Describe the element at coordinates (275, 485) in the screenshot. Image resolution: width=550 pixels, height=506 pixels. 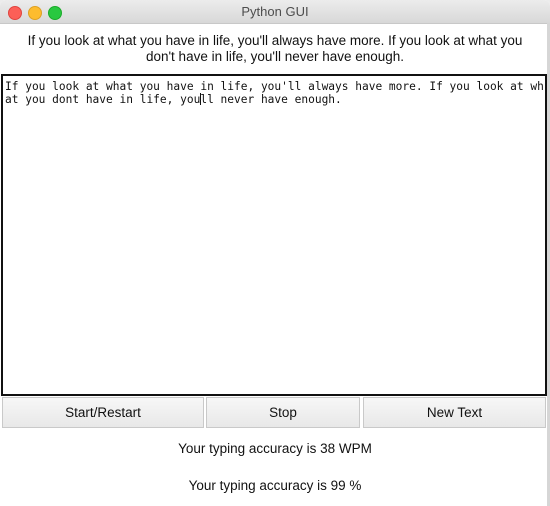
I see `accuracy-result: Your typing accuracy is 99 %` at that location.